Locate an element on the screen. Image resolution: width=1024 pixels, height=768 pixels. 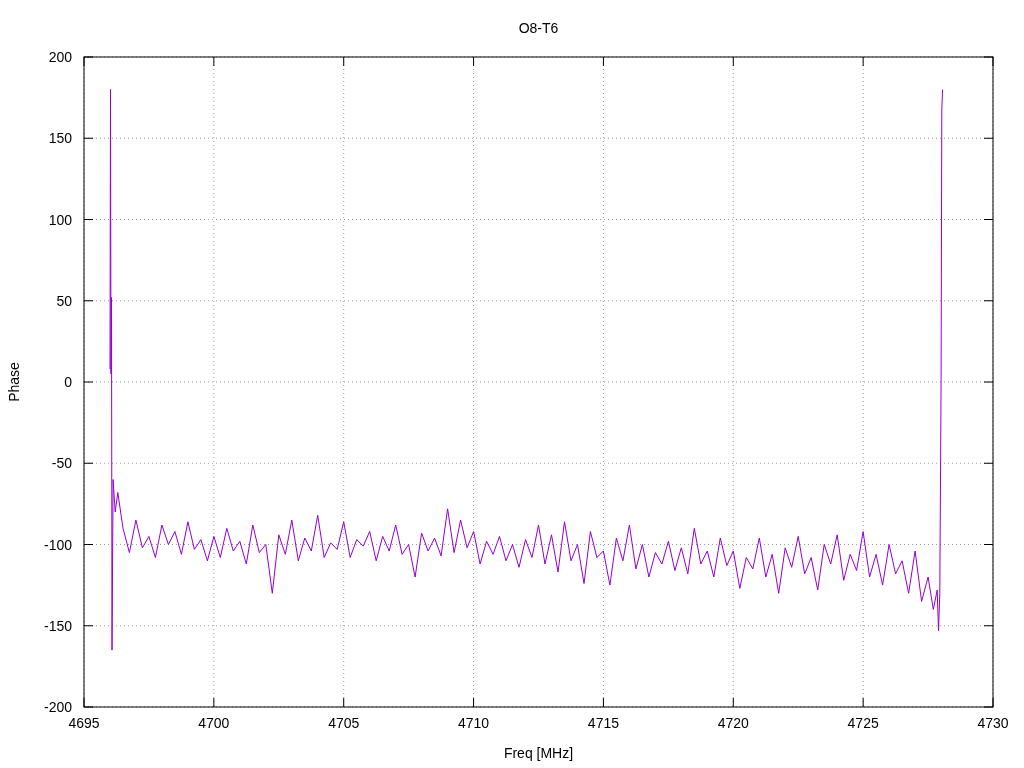
x-tick-label: 4730 is located at coordinates (993, 723).